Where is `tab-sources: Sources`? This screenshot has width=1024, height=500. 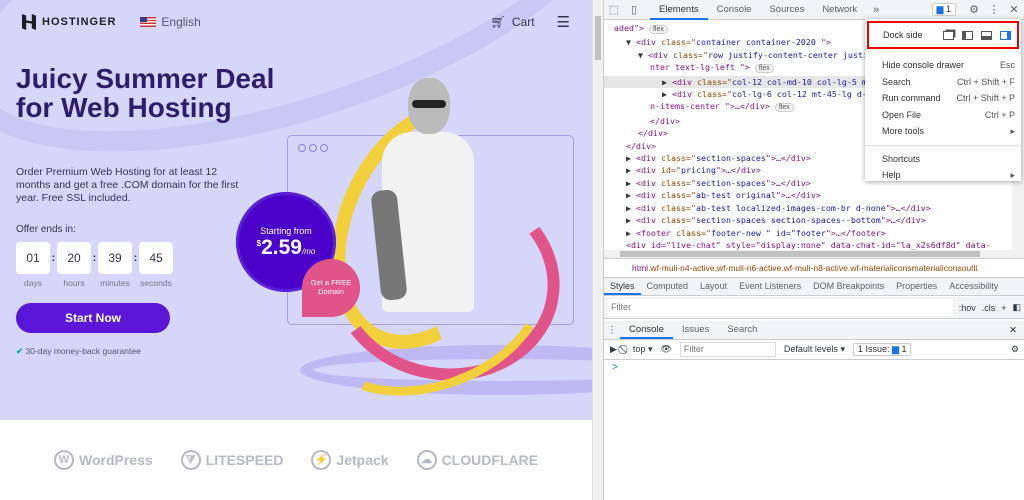
tab-sources: Sources is located at coordinates (786, 10).